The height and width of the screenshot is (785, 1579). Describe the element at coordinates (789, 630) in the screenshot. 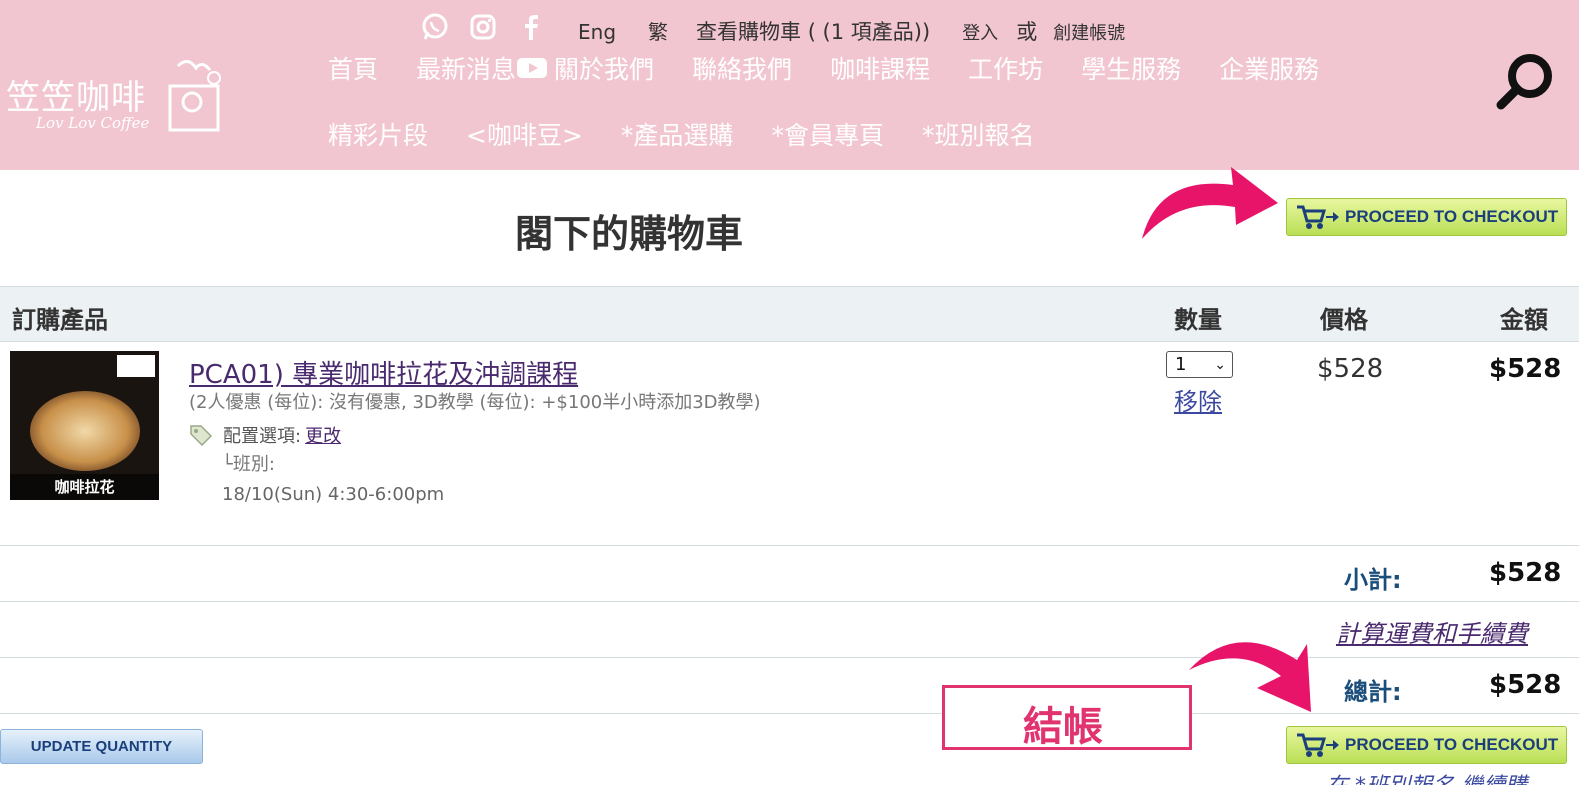

I see `shipping-row: 計算運費和手續費` at that location.